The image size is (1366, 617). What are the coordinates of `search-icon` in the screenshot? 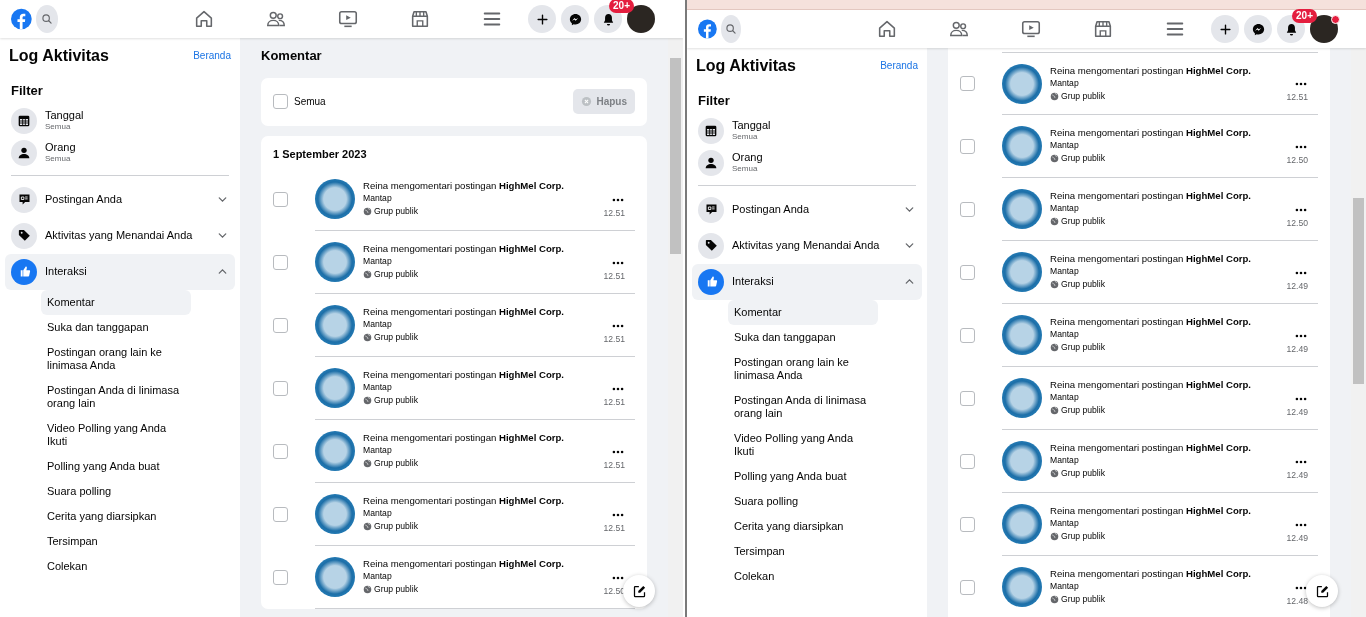 It's located at (46, 19).